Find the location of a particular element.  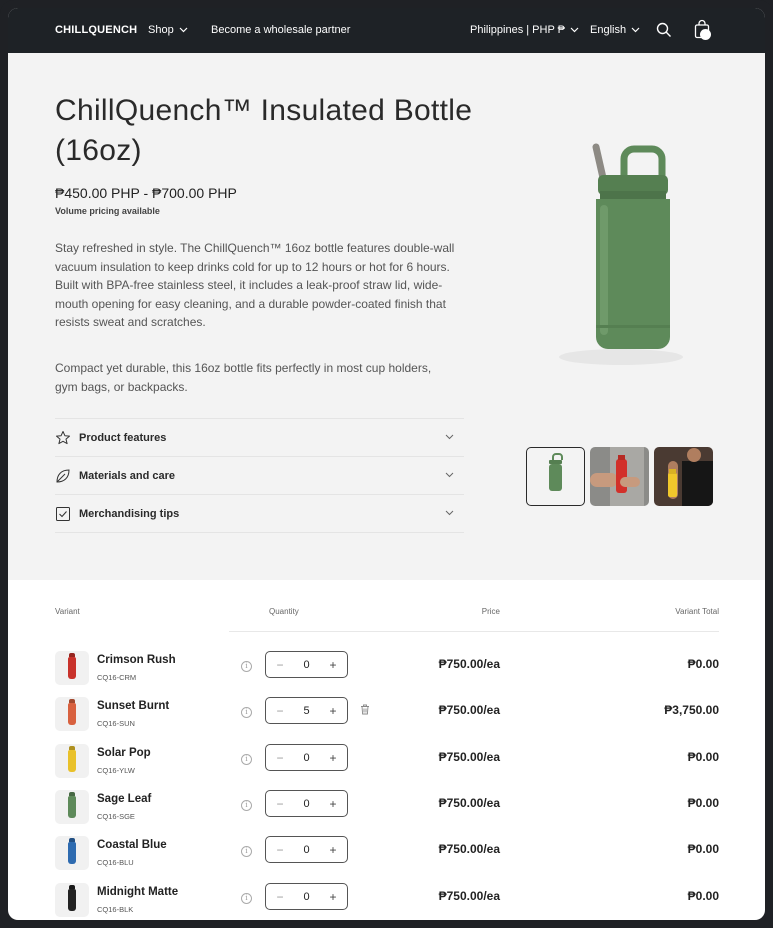

thumbnail-gallery is located at coordinates (619, 476).